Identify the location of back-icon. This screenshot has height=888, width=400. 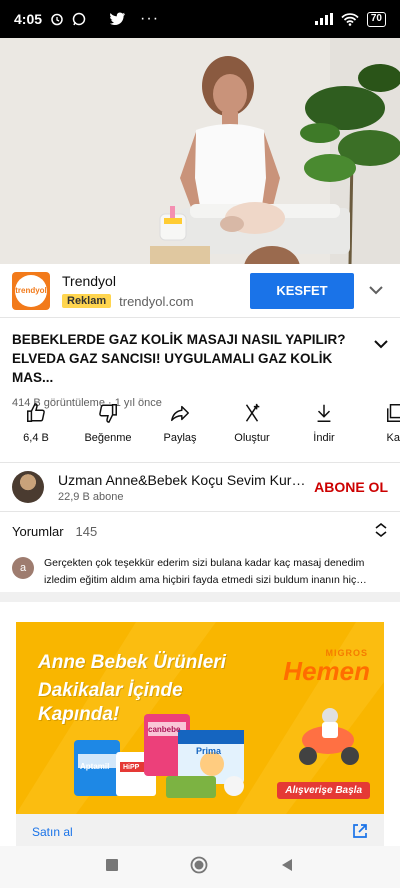
(287, 867).